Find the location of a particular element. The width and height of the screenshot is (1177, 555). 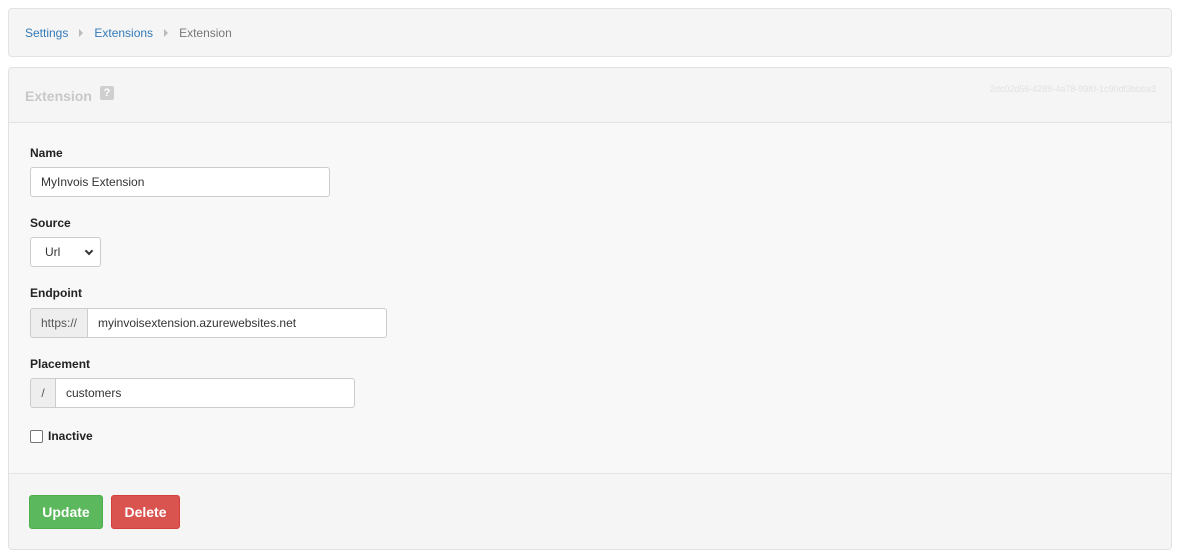

update-button: Update is located at coordinates (66, 512).